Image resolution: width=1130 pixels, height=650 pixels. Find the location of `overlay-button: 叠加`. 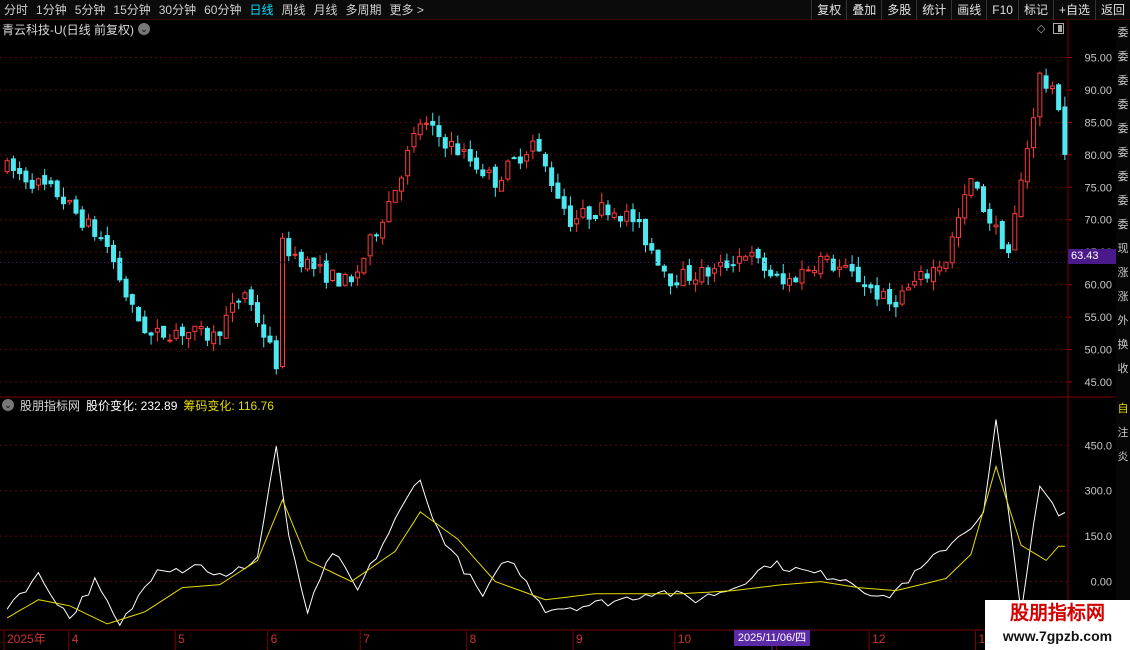

overlay-button: 叠加 is located at coordinates (863, 10).